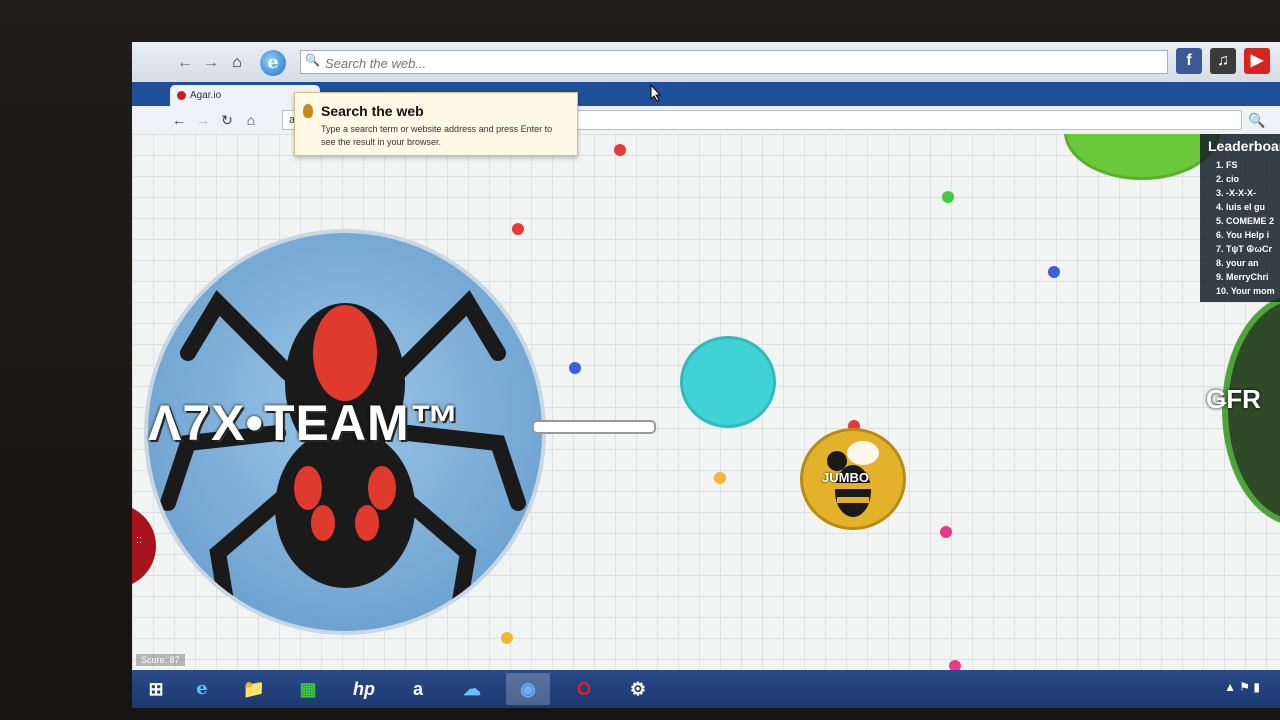 Image resolution: width=1280 pixels, height=720 pixels. Describe the element at coordinates (656, 93) in the screenshot. I see `mouse-cursor-icon` at that location.